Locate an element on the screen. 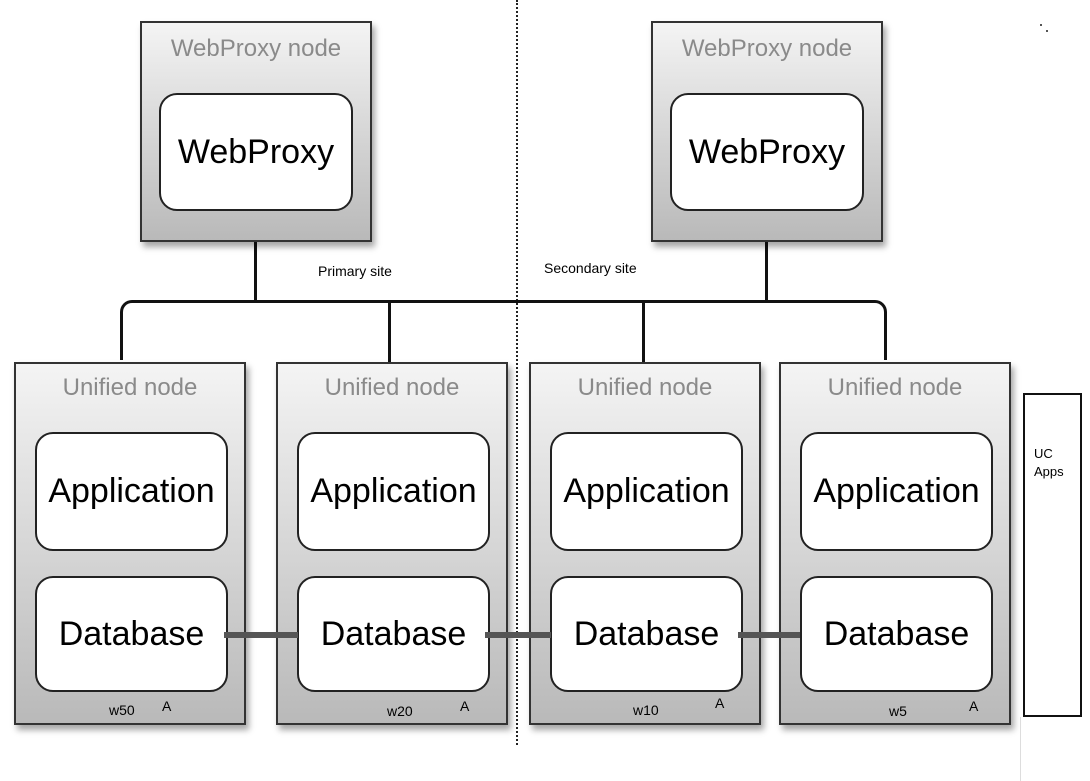 The width and height of the screenshot is (1090, 781). wp2-connector is located at coordinates (766, 271).